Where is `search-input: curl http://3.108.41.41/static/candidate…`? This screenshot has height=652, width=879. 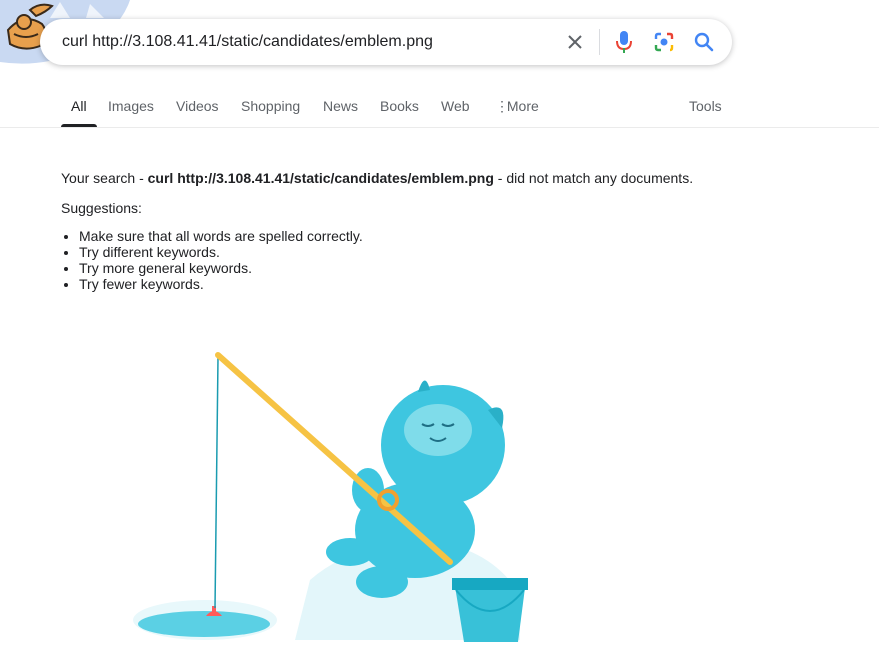 search-input: curl http://3.108.41.41/static/candidate… is located at coordinates (247, 42).